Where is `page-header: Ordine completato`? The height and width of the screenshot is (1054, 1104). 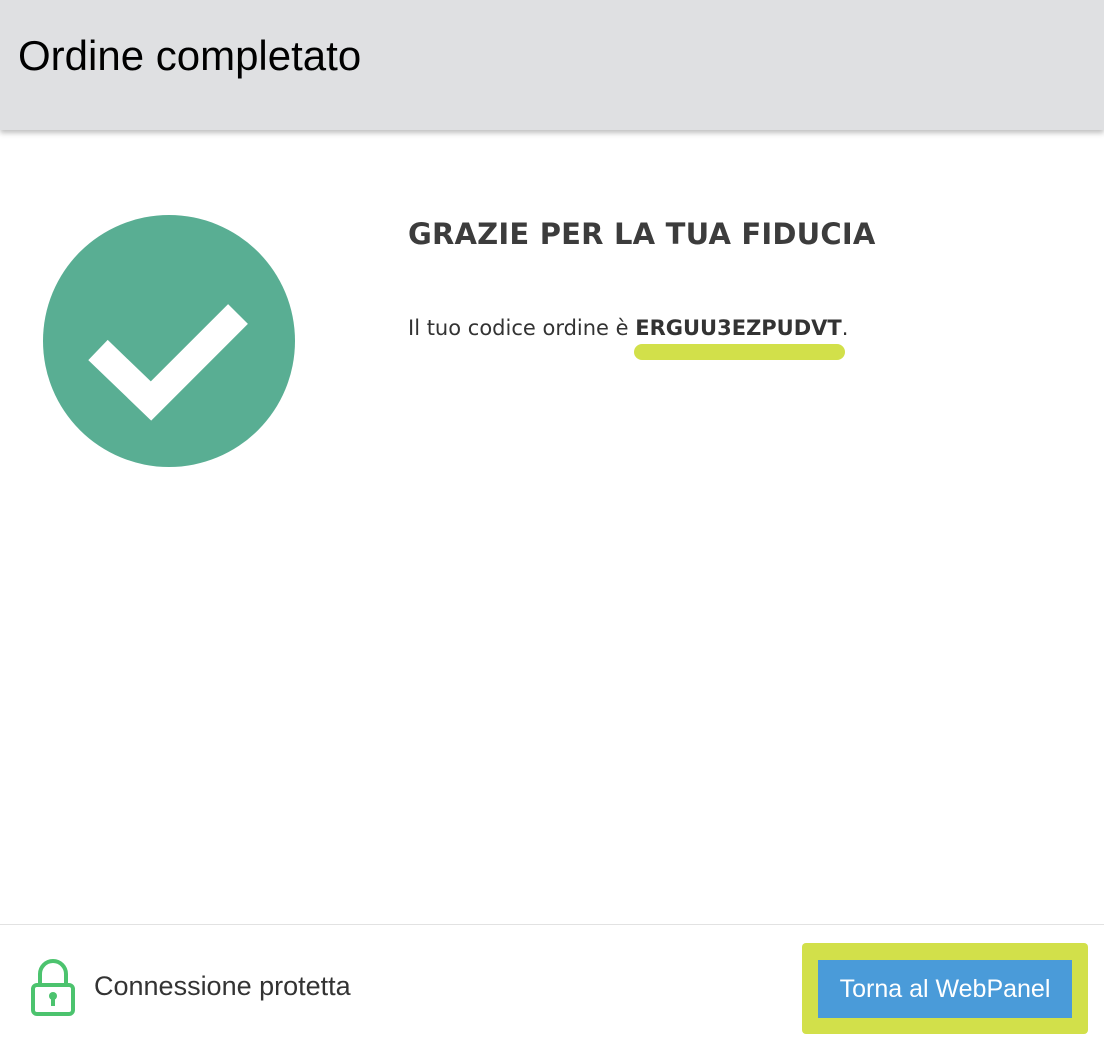 page-header: Ordine completato is located at coordinates (552, 65).